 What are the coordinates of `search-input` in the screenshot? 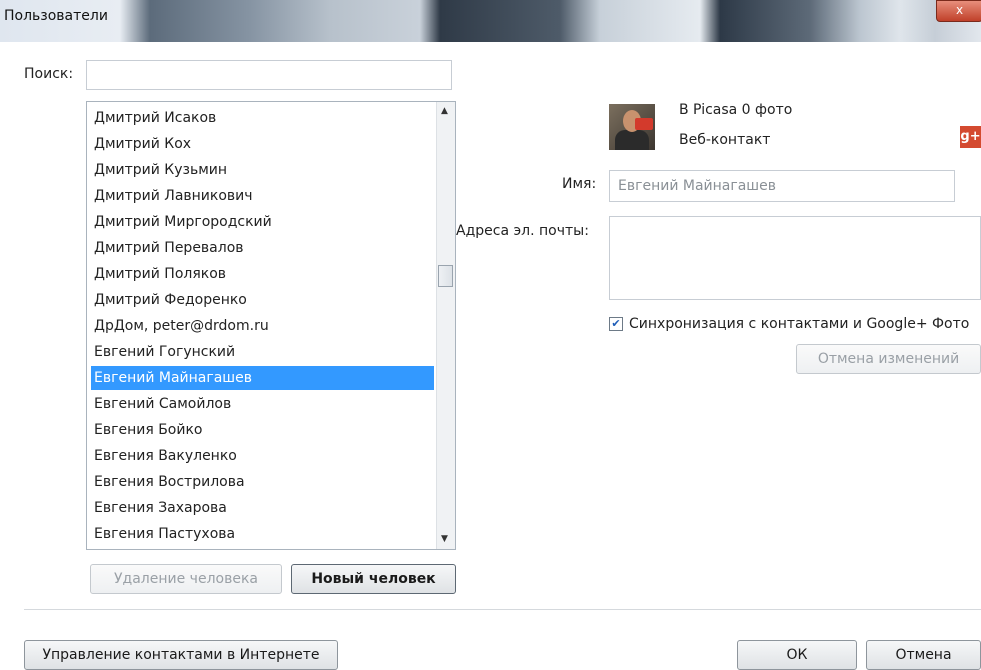 It's located at (269, 75).